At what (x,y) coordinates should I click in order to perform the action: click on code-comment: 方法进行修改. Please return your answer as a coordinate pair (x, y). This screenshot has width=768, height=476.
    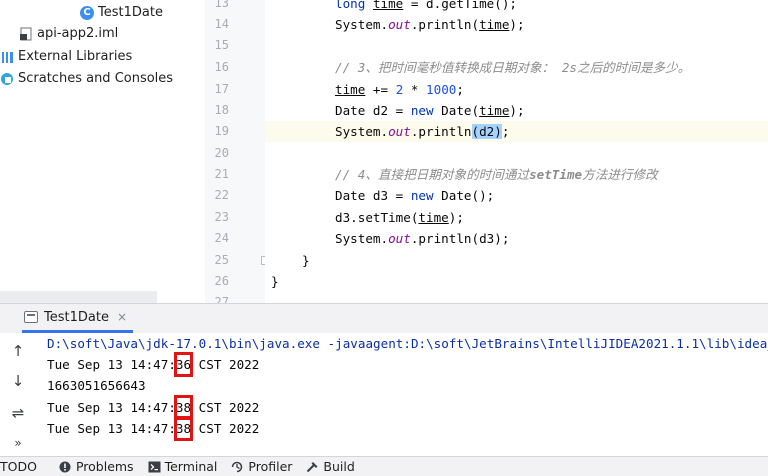
    Looking at the image, I should click on (620, 174).